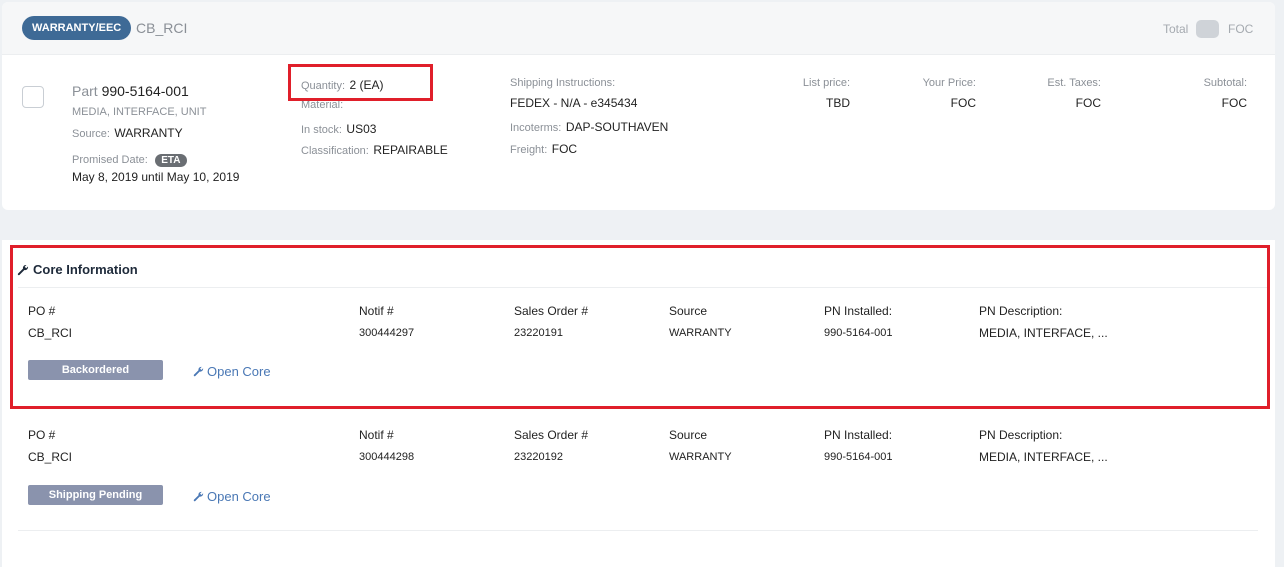 The height and width of the screenshot is (567, 1284). I want to click on part-source: Source: WARRANTY, so click(127, 133).